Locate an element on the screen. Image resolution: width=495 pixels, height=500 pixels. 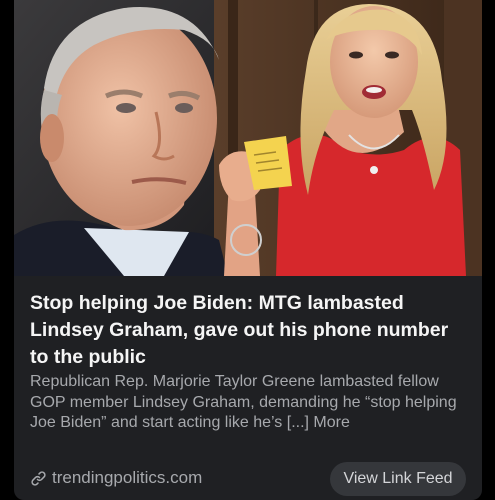
view-link-feed-button: View Link Feed is located at coordinates (398, 479).